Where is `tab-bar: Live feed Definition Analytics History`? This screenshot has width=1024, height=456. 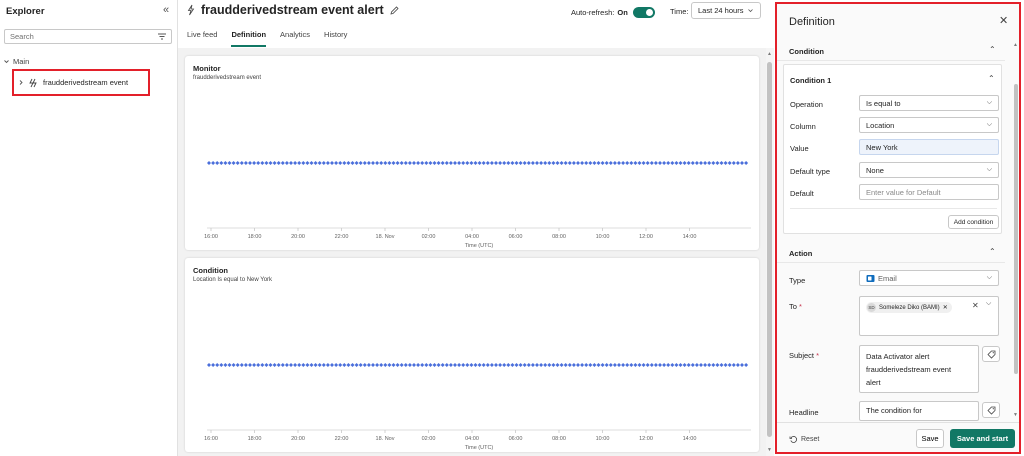
tab-bar: Live feed Definition Analytics History is located at coordinates (267, 38).